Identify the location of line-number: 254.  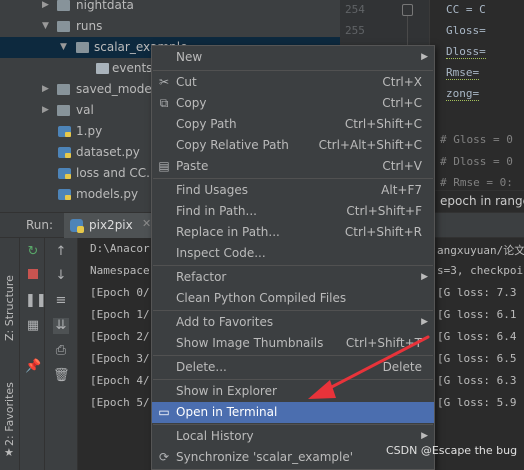
(355, 9).